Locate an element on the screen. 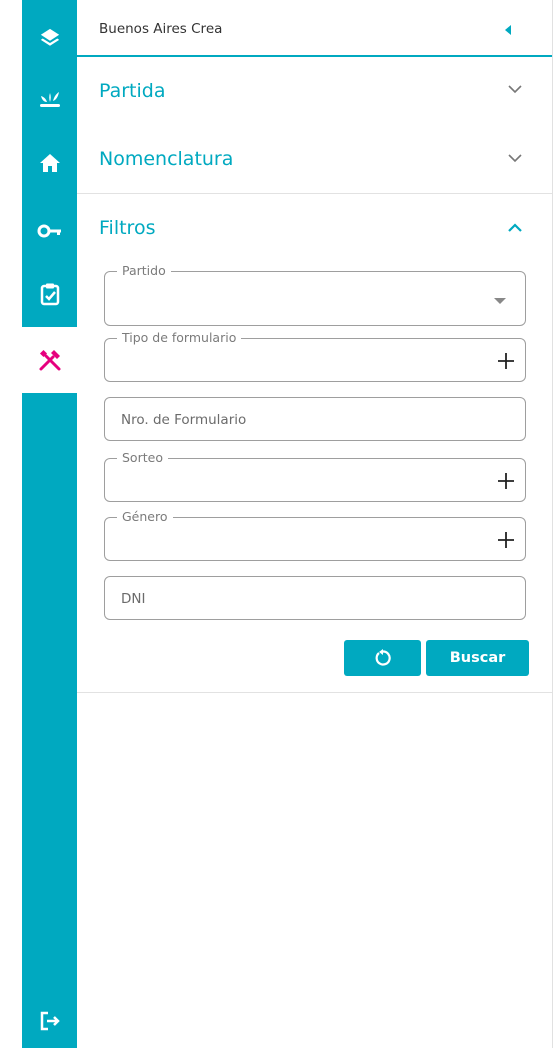  tools-icon is located at coordinates (49, 360).